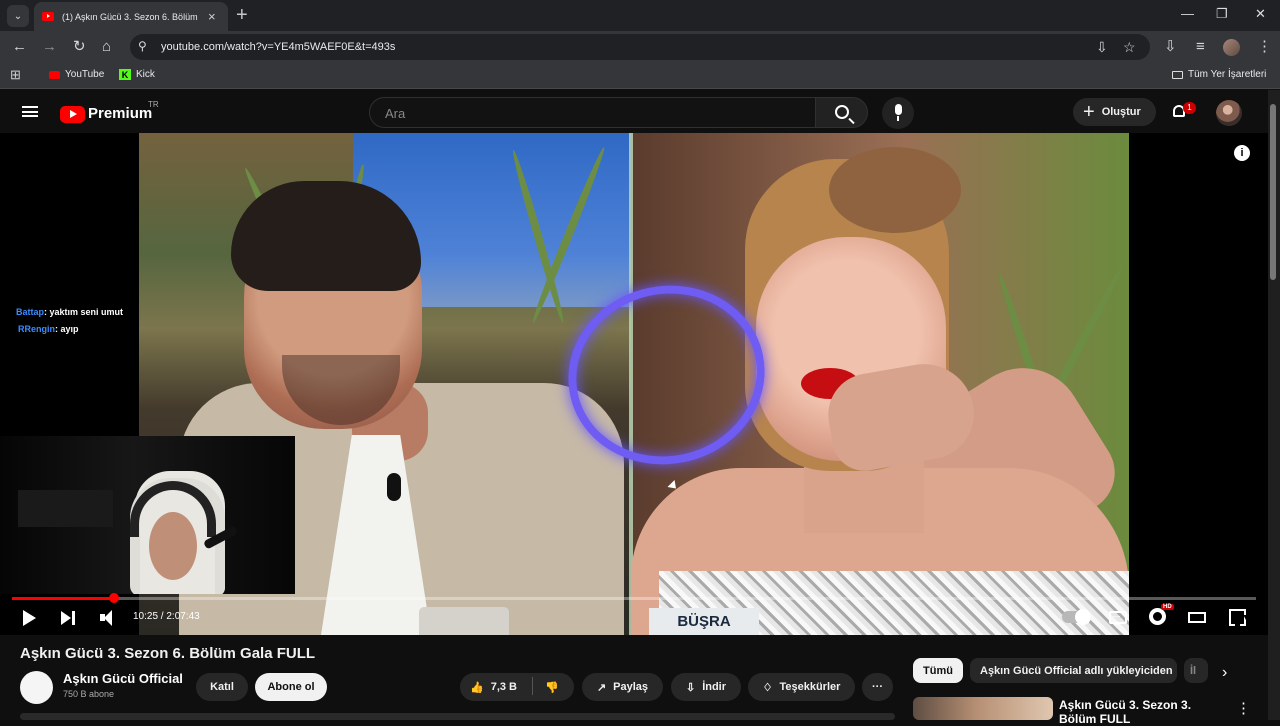 Image resolution: width=1280 pixels, height=726 pixels. What do you see at coordinates (1187, 13) in the screenshot?
I see `minimize-icon: —` at bounding box center [1187, 13].